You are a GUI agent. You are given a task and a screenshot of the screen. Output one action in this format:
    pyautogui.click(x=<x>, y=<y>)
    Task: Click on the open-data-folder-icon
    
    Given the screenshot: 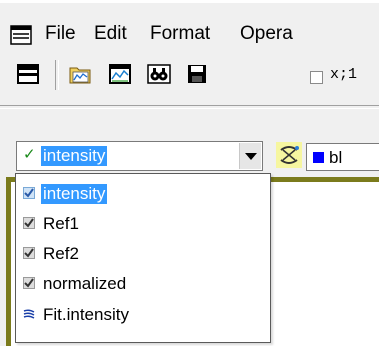 What is the action you would take?
    pyautogui.click(x=80, y=74)
    